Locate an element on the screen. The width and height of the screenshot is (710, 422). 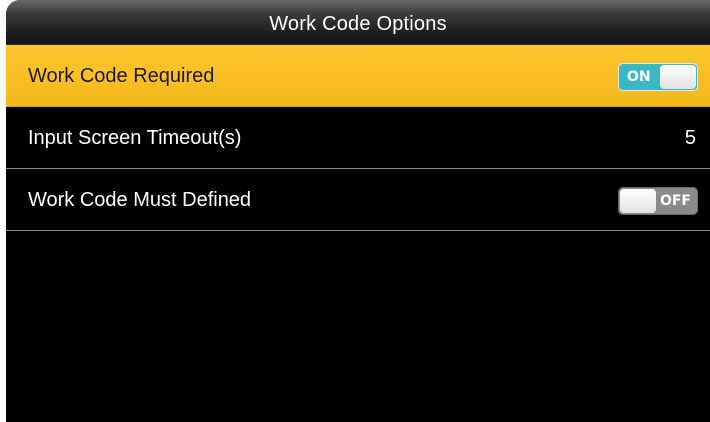
option-row-work-code-must-defined: Work Code Must Defined OFF is located at coordinates (358, 200).